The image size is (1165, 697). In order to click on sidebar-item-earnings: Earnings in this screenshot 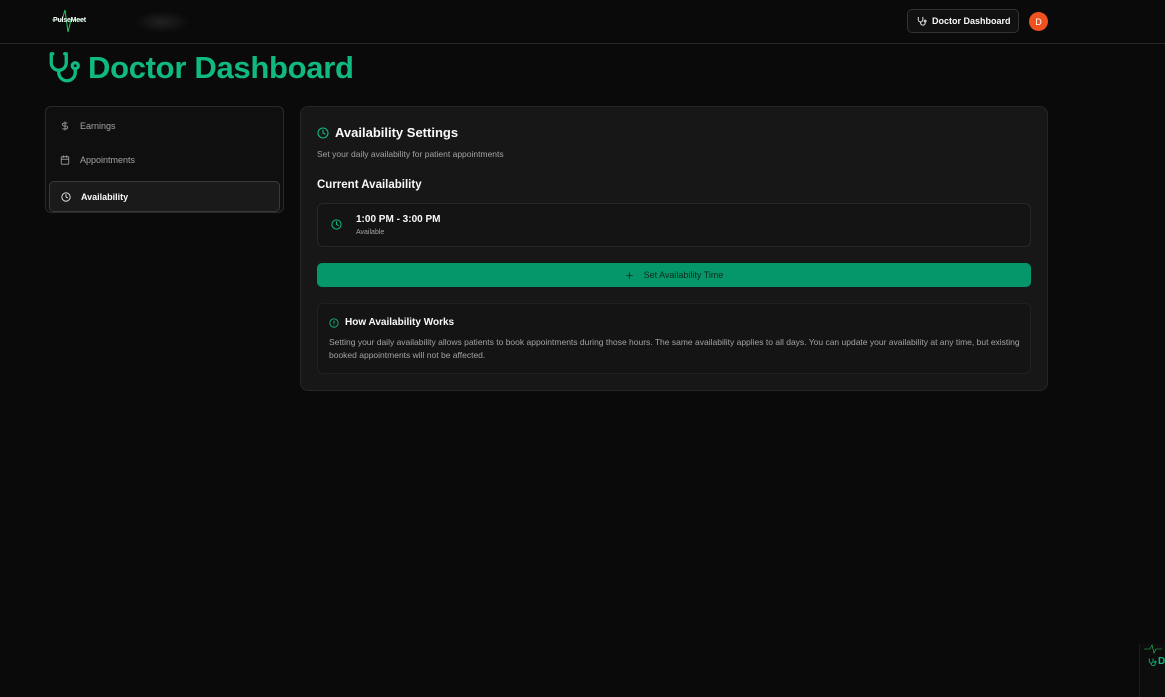, I will do `click(164, 125)`.